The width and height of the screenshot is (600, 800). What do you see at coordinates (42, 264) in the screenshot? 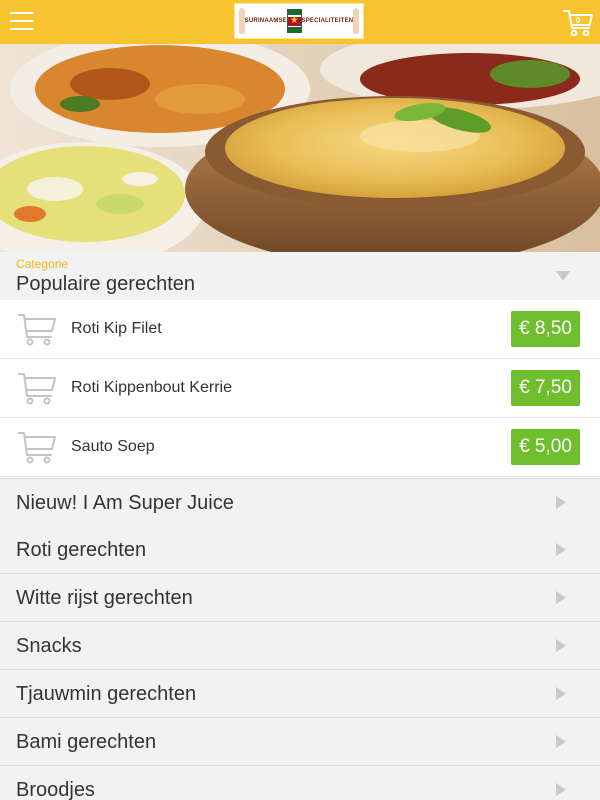
I see `category-label: Categorie` at bounding box center [42, 264].